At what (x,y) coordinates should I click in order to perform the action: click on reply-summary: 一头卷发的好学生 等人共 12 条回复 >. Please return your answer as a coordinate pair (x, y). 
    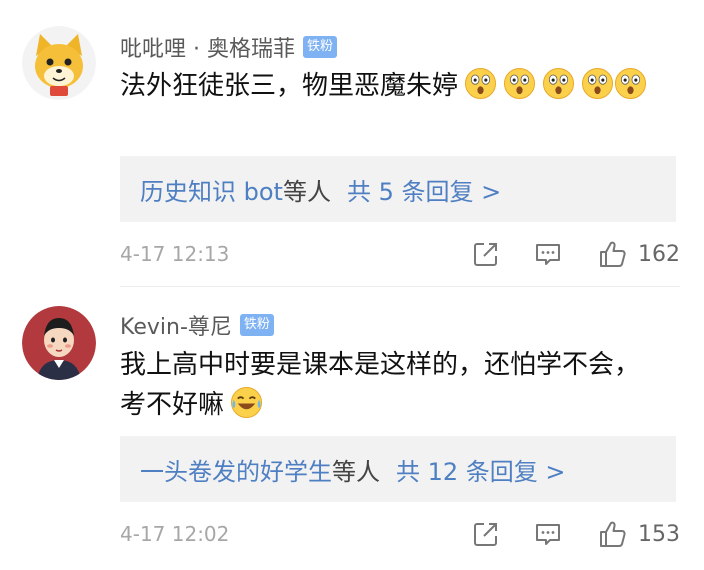
    Looking at the image, I should click on (398, 469).